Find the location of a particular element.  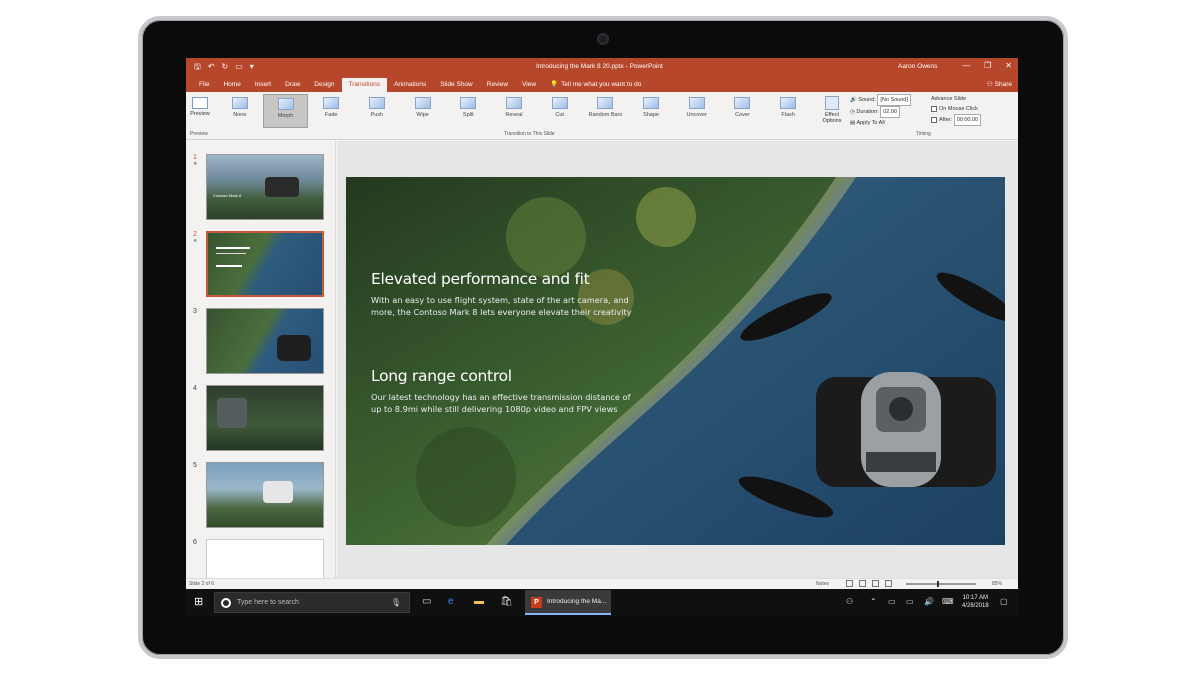

tell-me-box: 💡 Tell me what you want to do is located at coordinates (595, 86).